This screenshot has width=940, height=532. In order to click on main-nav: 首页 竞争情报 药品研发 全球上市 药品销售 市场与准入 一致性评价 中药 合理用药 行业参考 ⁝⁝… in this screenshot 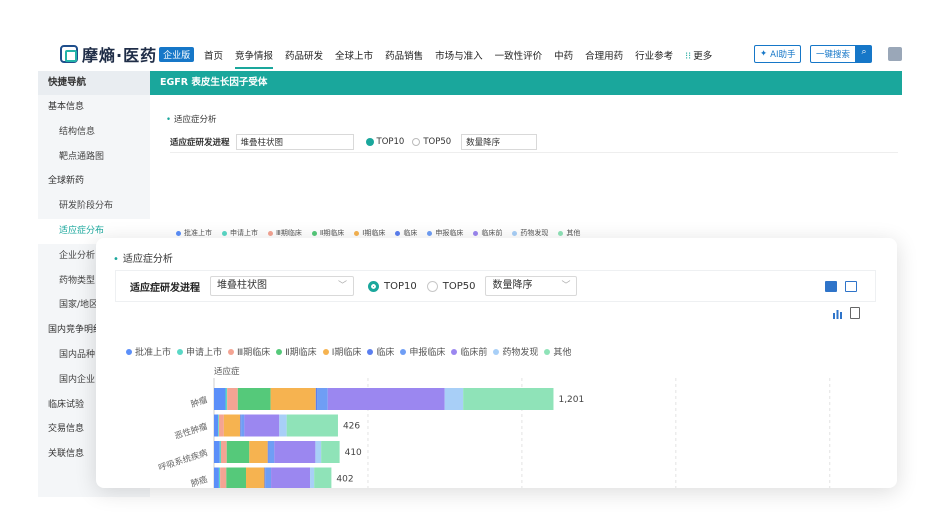, I will do `click(470, 58)`.